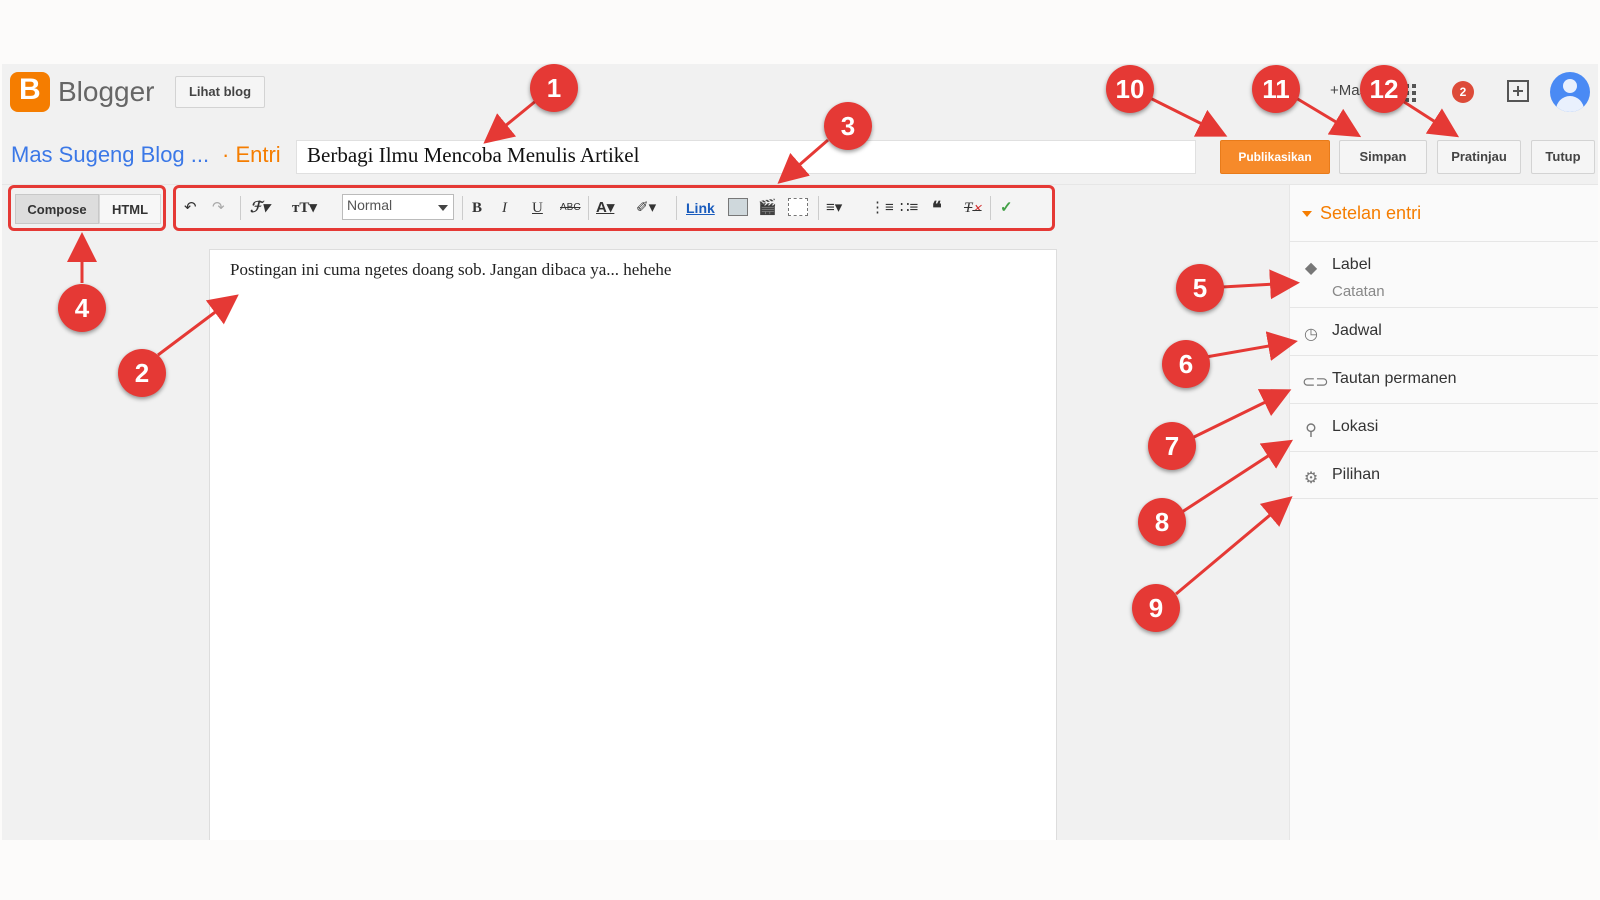 Image resolution: width=1600 pixels, height=900 pixels. I want to click on callout-5: 5, so click(1200, 288).